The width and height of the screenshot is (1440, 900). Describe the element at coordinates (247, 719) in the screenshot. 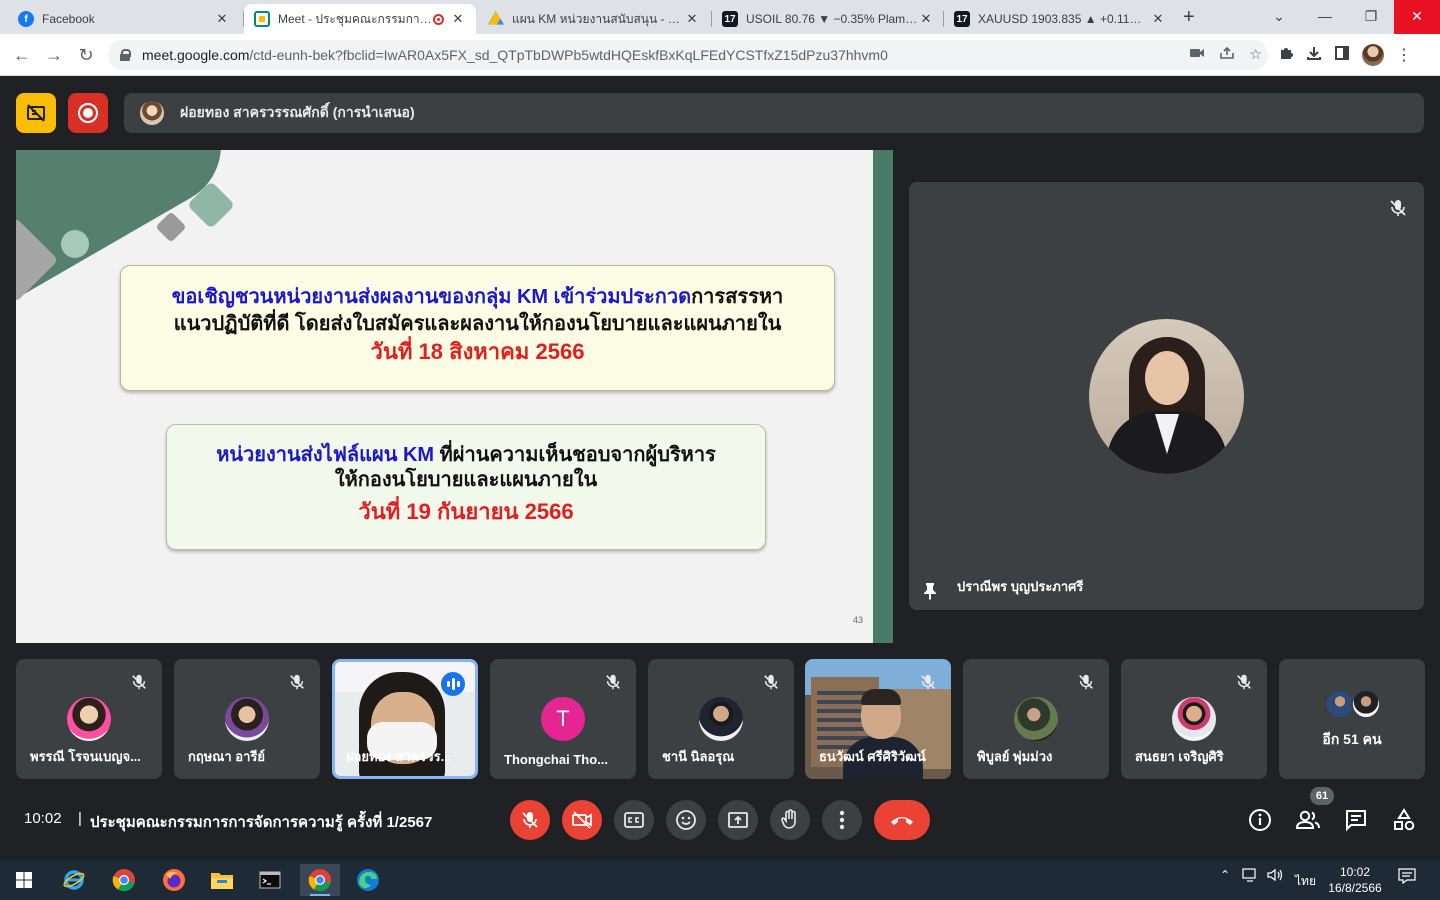

I see `participant-tile: กฤษณา อารีย์` at that location.